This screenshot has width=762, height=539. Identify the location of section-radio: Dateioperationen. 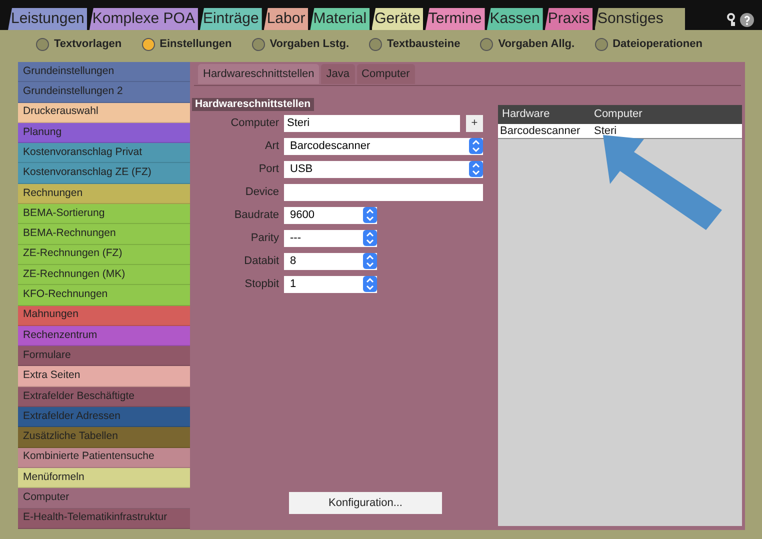
(648, 44).